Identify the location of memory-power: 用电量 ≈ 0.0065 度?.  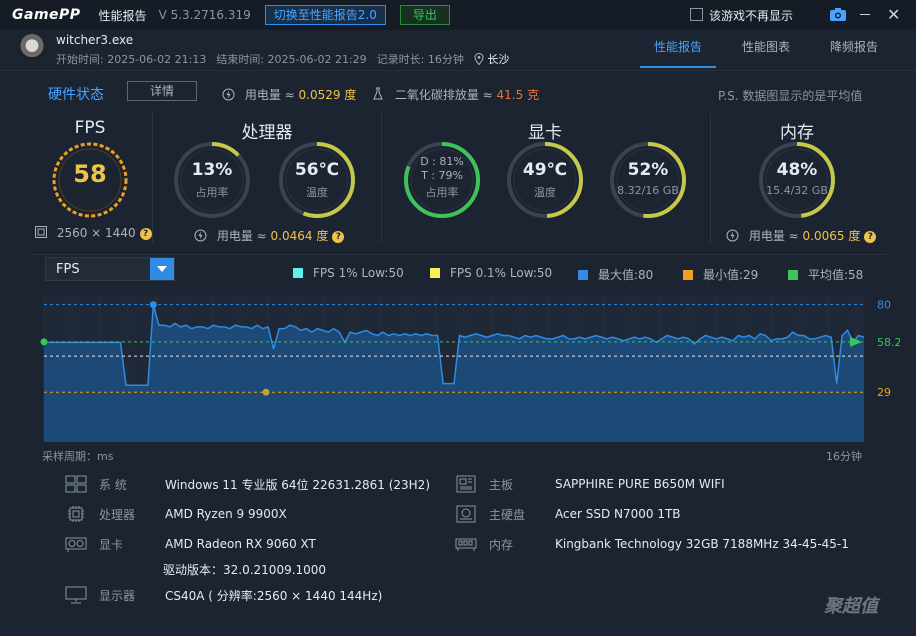
(801, 235).